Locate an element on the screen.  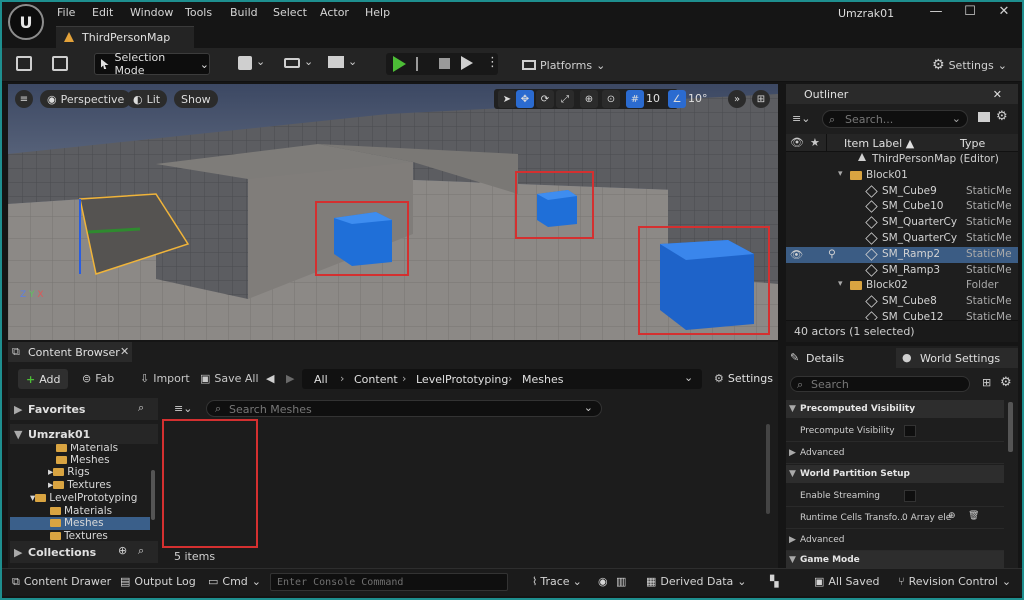
all-saved-button: ▣ All Saved is located at coordinates (847, 581).